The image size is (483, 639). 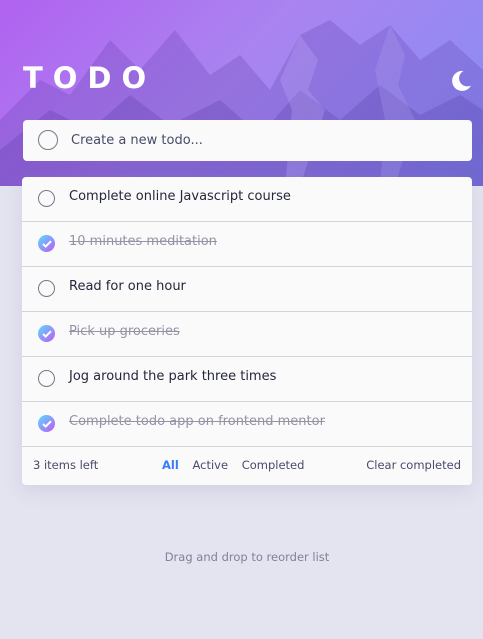 What do you see at coordinates (210, 465) in the screenshot?
I see `filter-active-button: Active` at bounding box center [210, 465].